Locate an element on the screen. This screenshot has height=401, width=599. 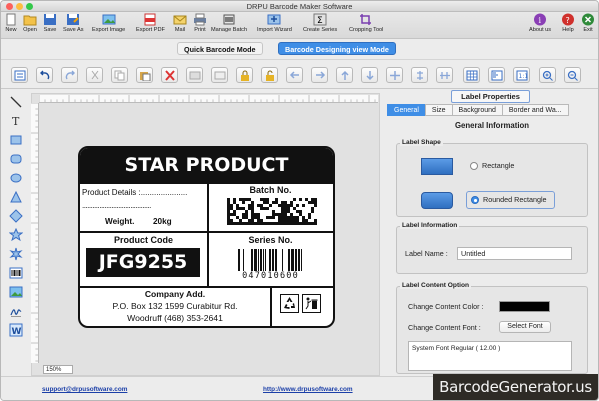
drawing-tools-panel: T W is located at coordinates (17, 220).